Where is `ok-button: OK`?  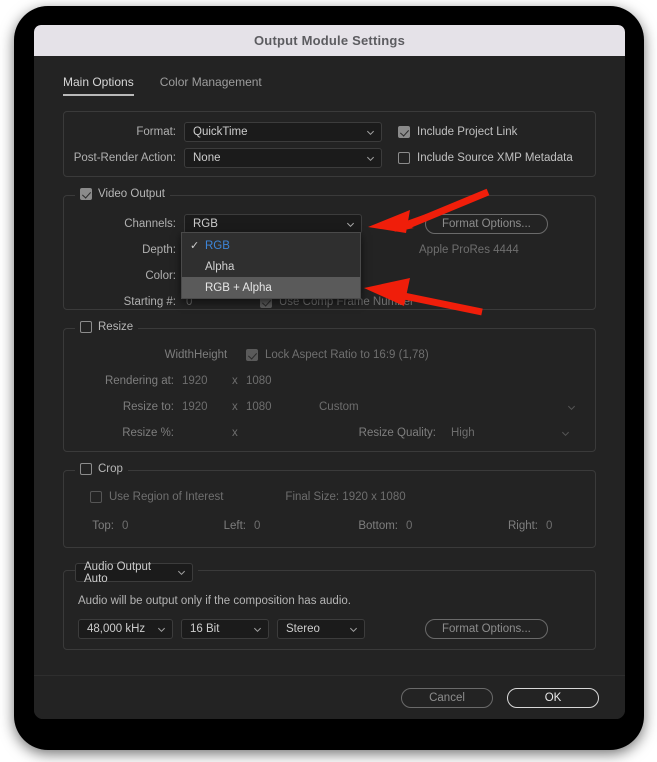
ok-button: OK is located at coordinates (553, 697).